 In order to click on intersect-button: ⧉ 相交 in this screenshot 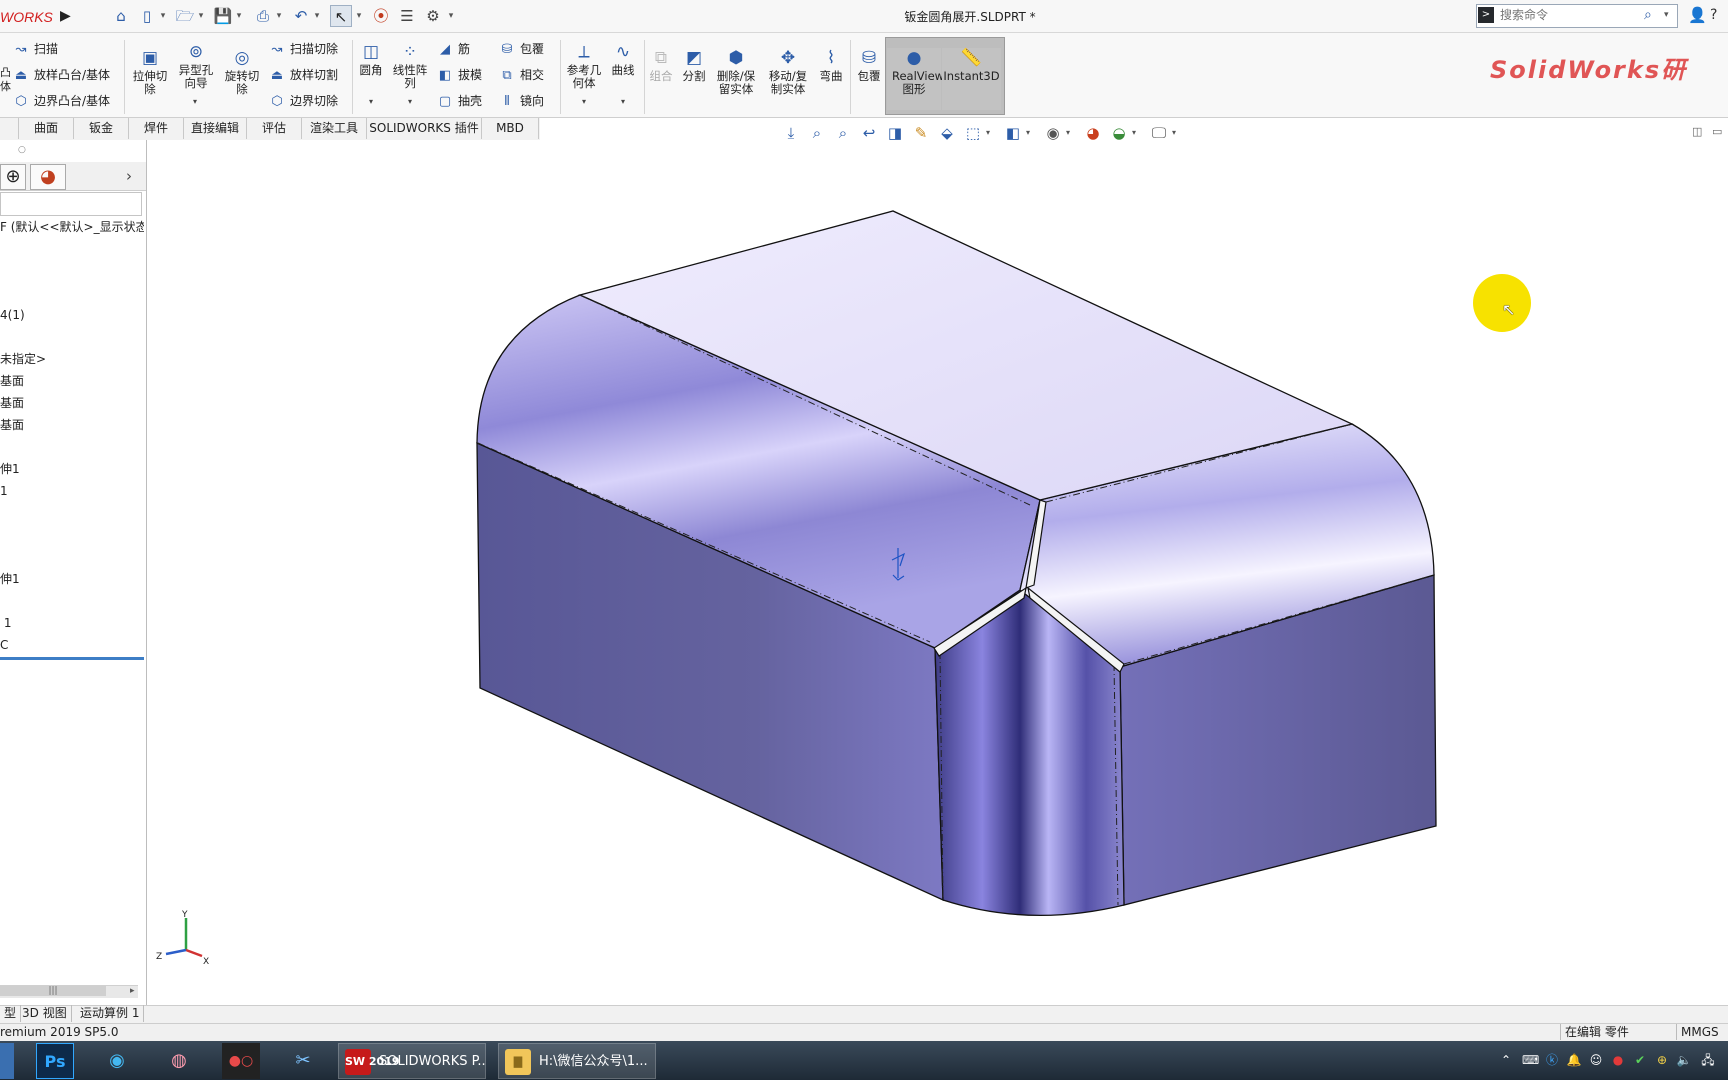, I will do `click(521, 75)`.